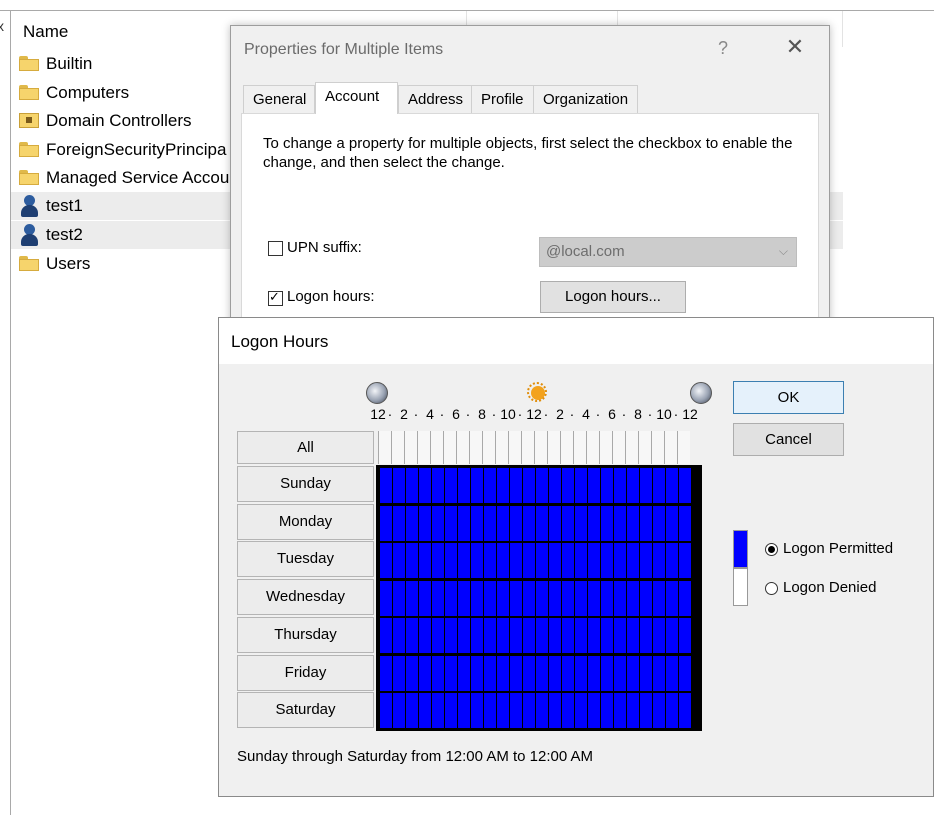 The height and width of the screenshot is (815, 934). Describe the element at coordinates (771, 549) in the screenshot. I see `logon-permitted-radio` at that location.